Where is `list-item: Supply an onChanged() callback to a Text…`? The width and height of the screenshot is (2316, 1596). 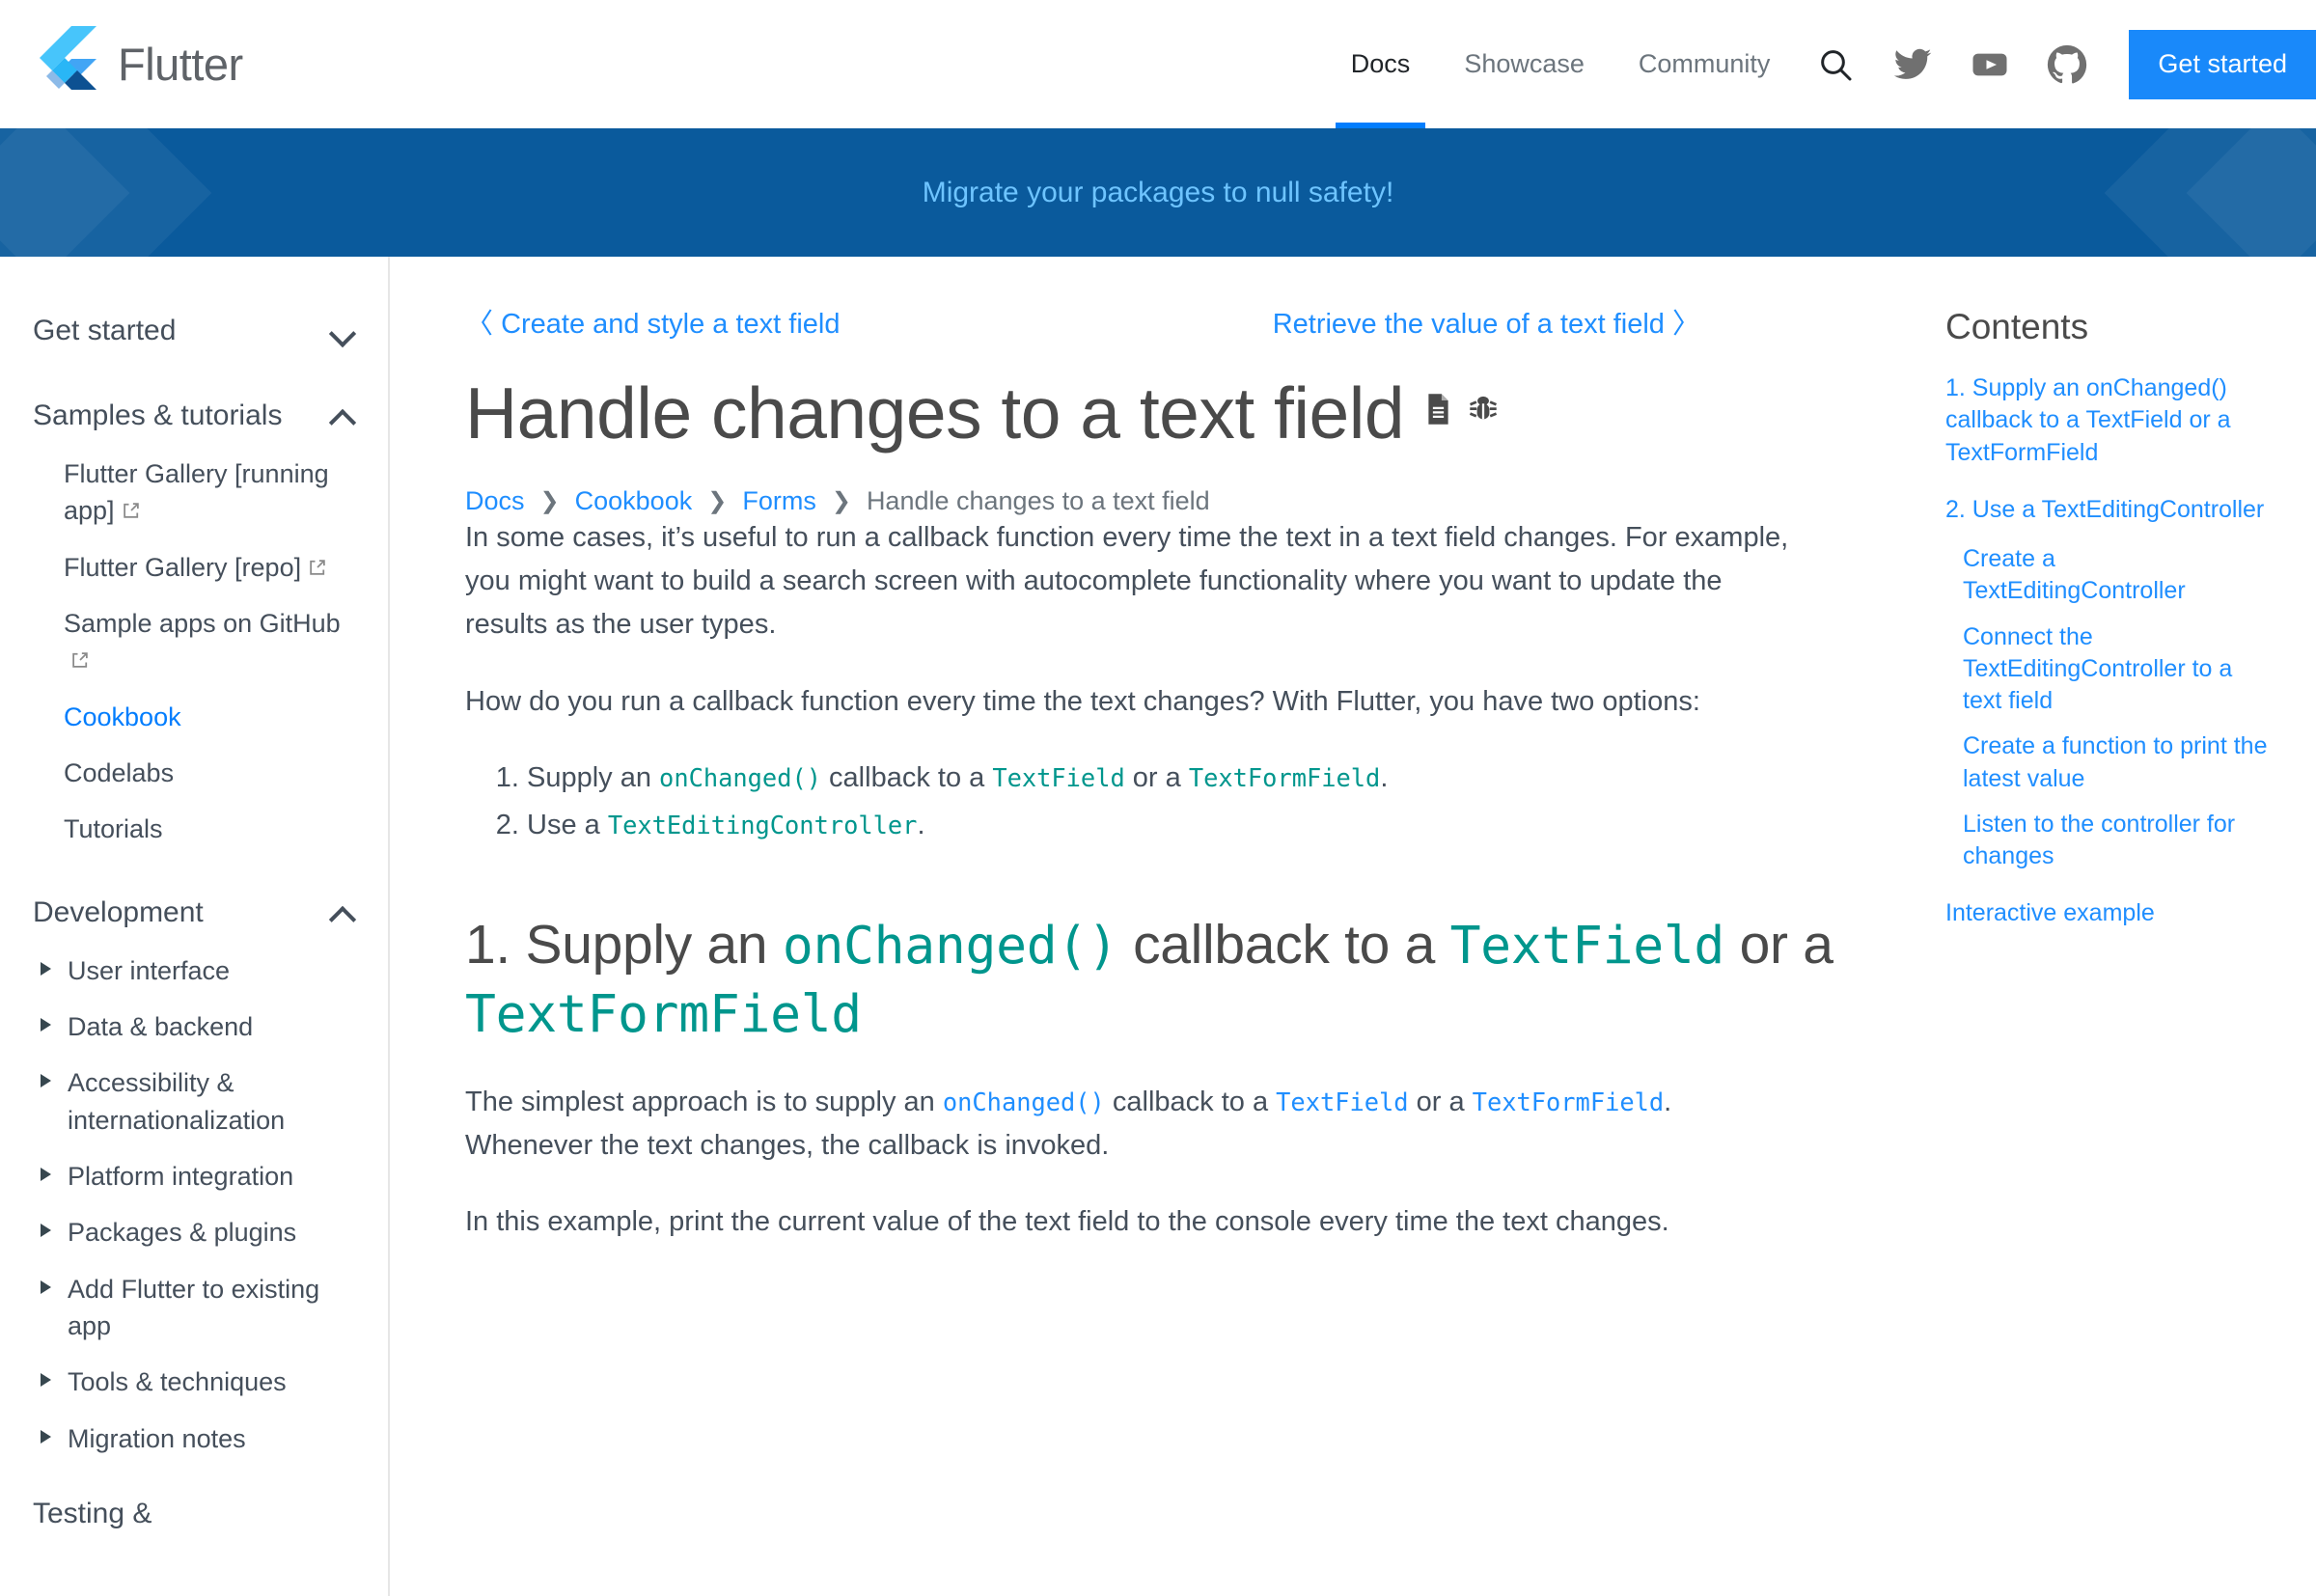
list-item: Supply an onChanged() callback to a Text… is located at coordinates (1228, 779).